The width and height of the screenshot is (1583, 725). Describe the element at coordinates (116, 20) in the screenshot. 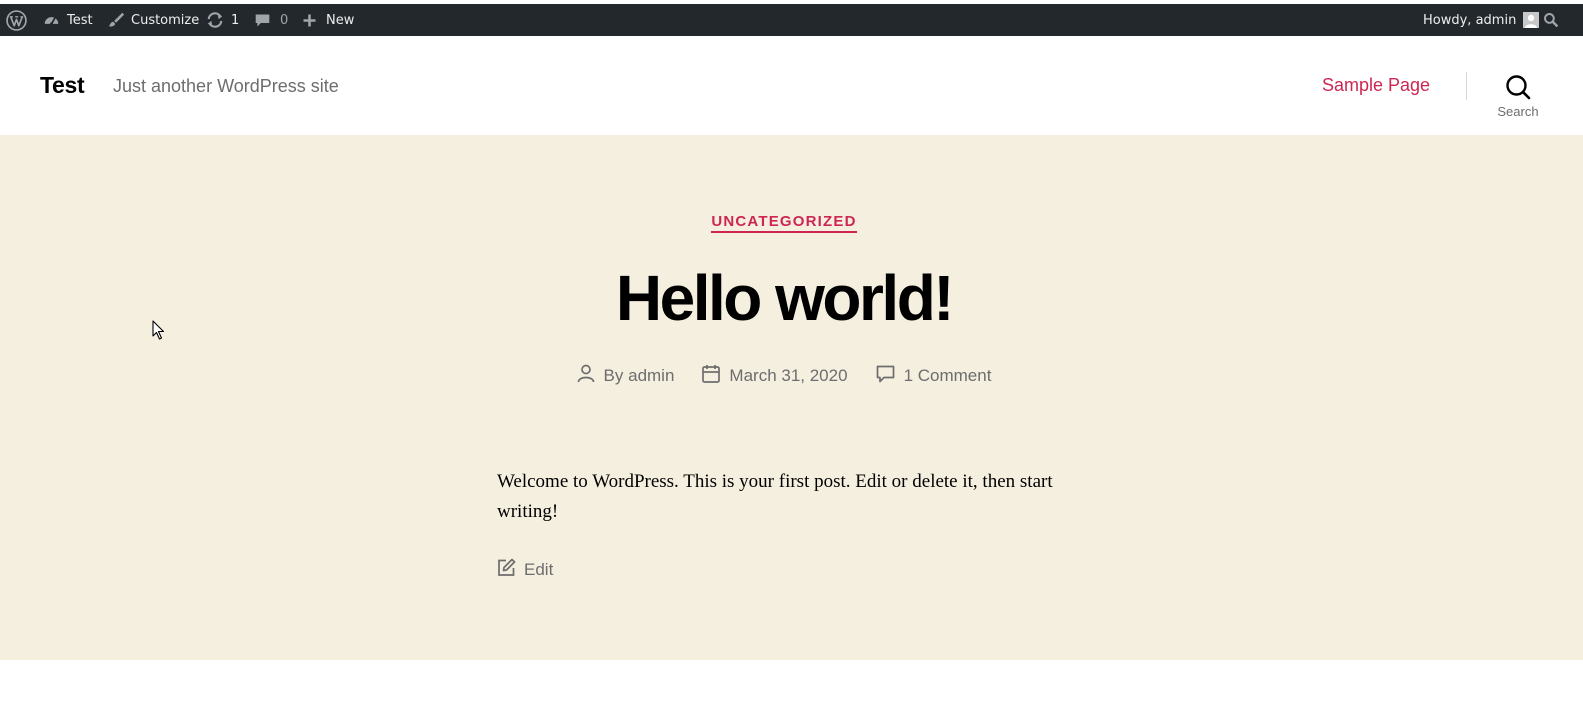

I see `brush-icon` at that location.